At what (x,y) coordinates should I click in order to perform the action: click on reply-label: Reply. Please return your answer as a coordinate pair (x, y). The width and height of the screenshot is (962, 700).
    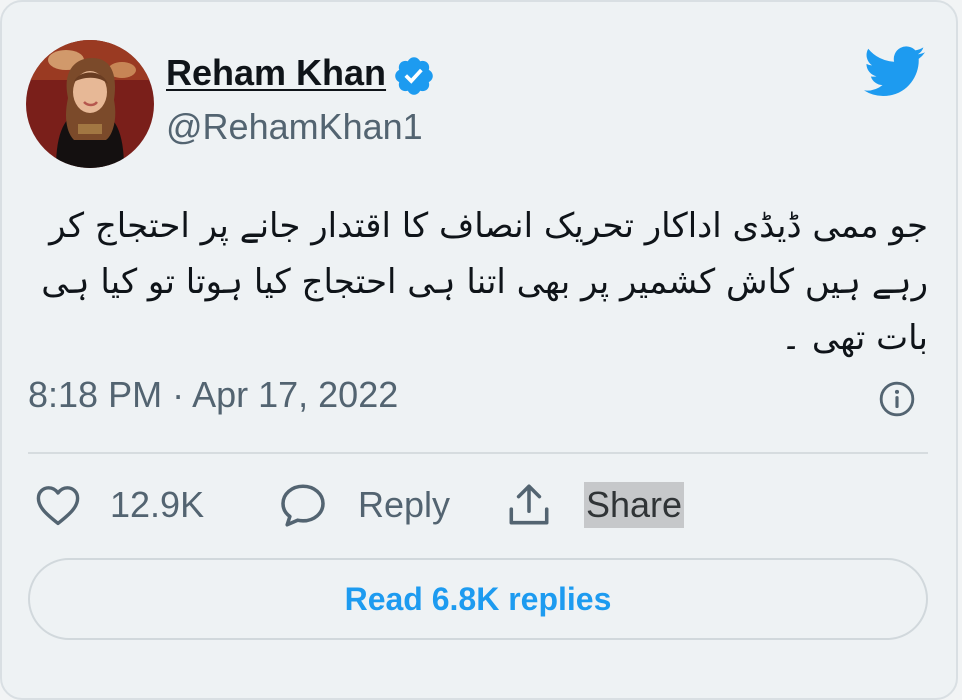
    Looking at the image, I should click on (404, 504).